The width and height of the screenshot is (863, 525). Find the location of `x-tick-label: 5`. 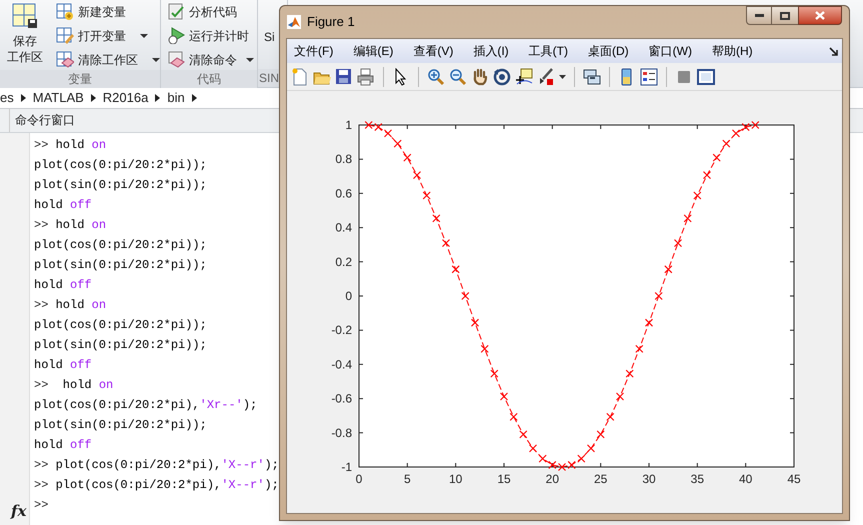

x-tick-label: 5 is located at coordinates (407, 479).